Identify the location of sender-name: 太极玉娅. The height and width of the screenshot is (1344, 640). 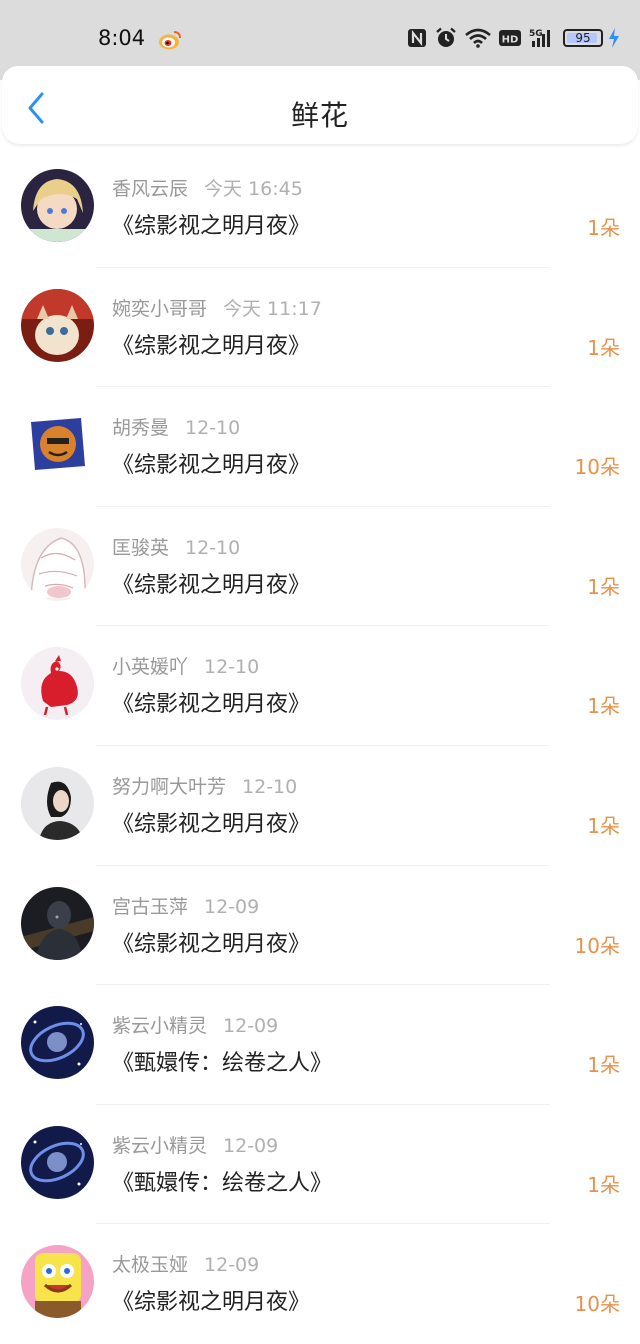
(150, 1265).